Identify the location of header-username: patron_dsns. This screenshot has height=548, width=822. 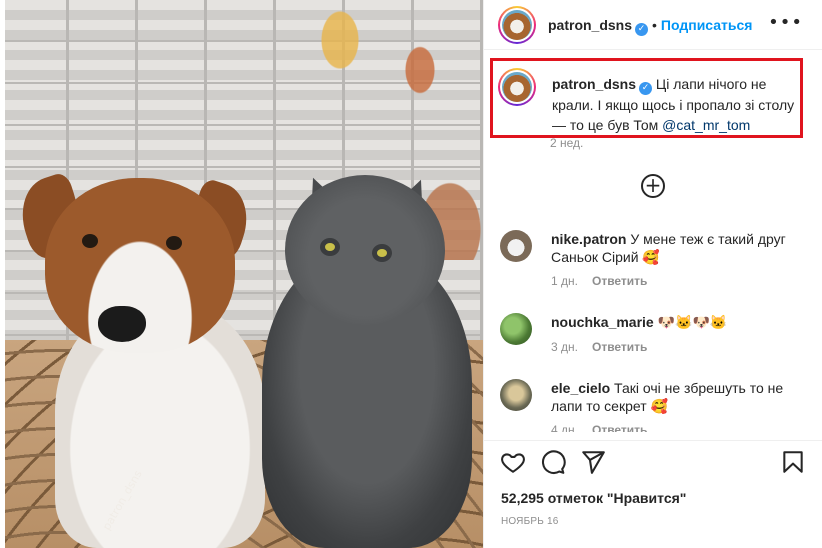
(590, 25).